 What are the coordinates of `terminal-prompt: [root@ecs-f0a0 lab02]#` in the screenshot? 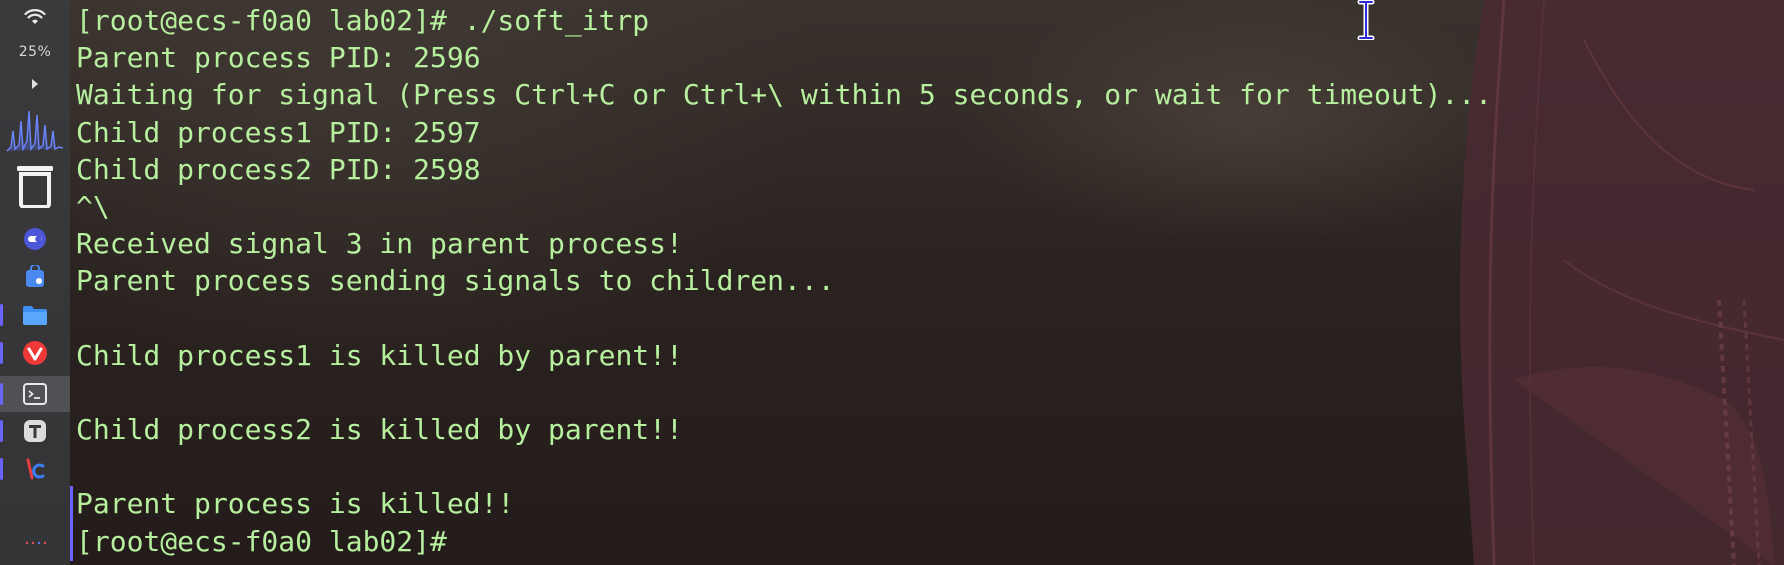 It's located at (784, 541).